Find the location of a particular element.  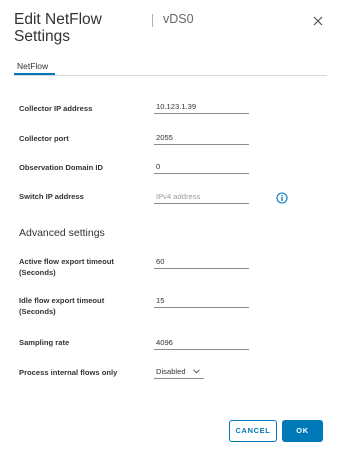

cancel-button: CANCEL is located at coordinates (253, 431).